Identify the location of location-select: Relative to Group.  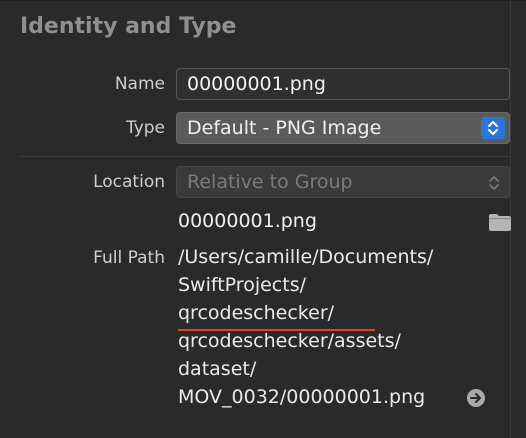
(343, 182).